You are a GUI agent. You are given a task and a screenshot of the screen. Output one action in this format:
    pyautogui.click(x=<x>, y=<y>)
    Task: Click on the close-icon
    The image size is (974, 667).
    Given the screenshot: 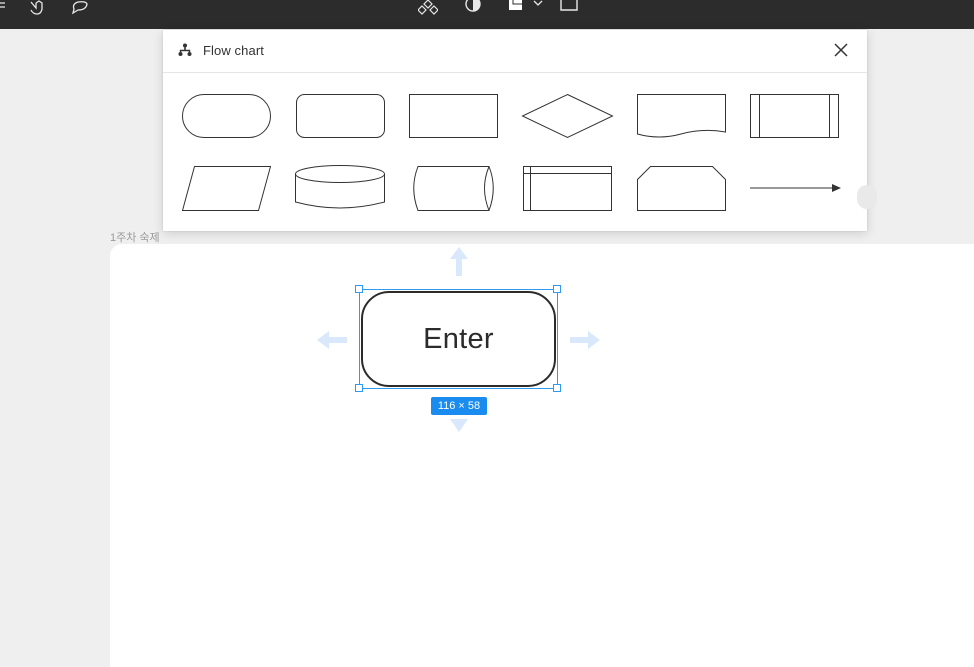 What is the action you would take?
    pyautogui.click(x=841, y=52)
    